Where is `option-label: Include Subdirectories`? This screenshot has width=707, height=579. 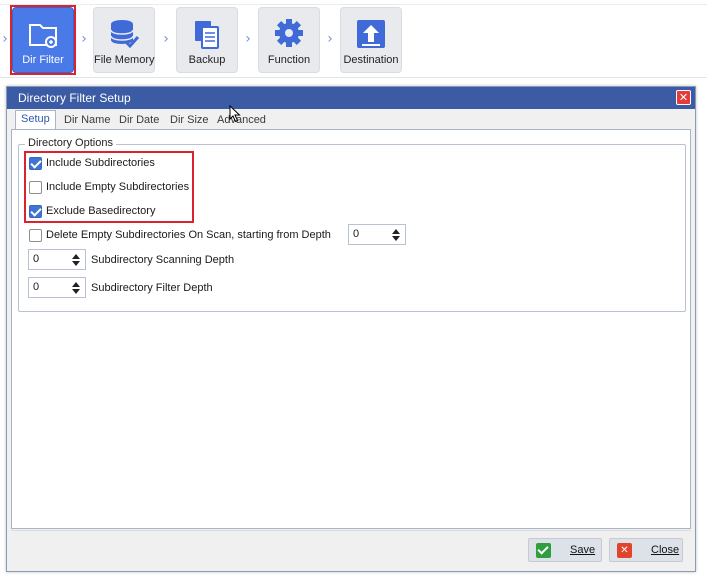 option-label: Include Subdirectories is located at coordinates (100, 163).